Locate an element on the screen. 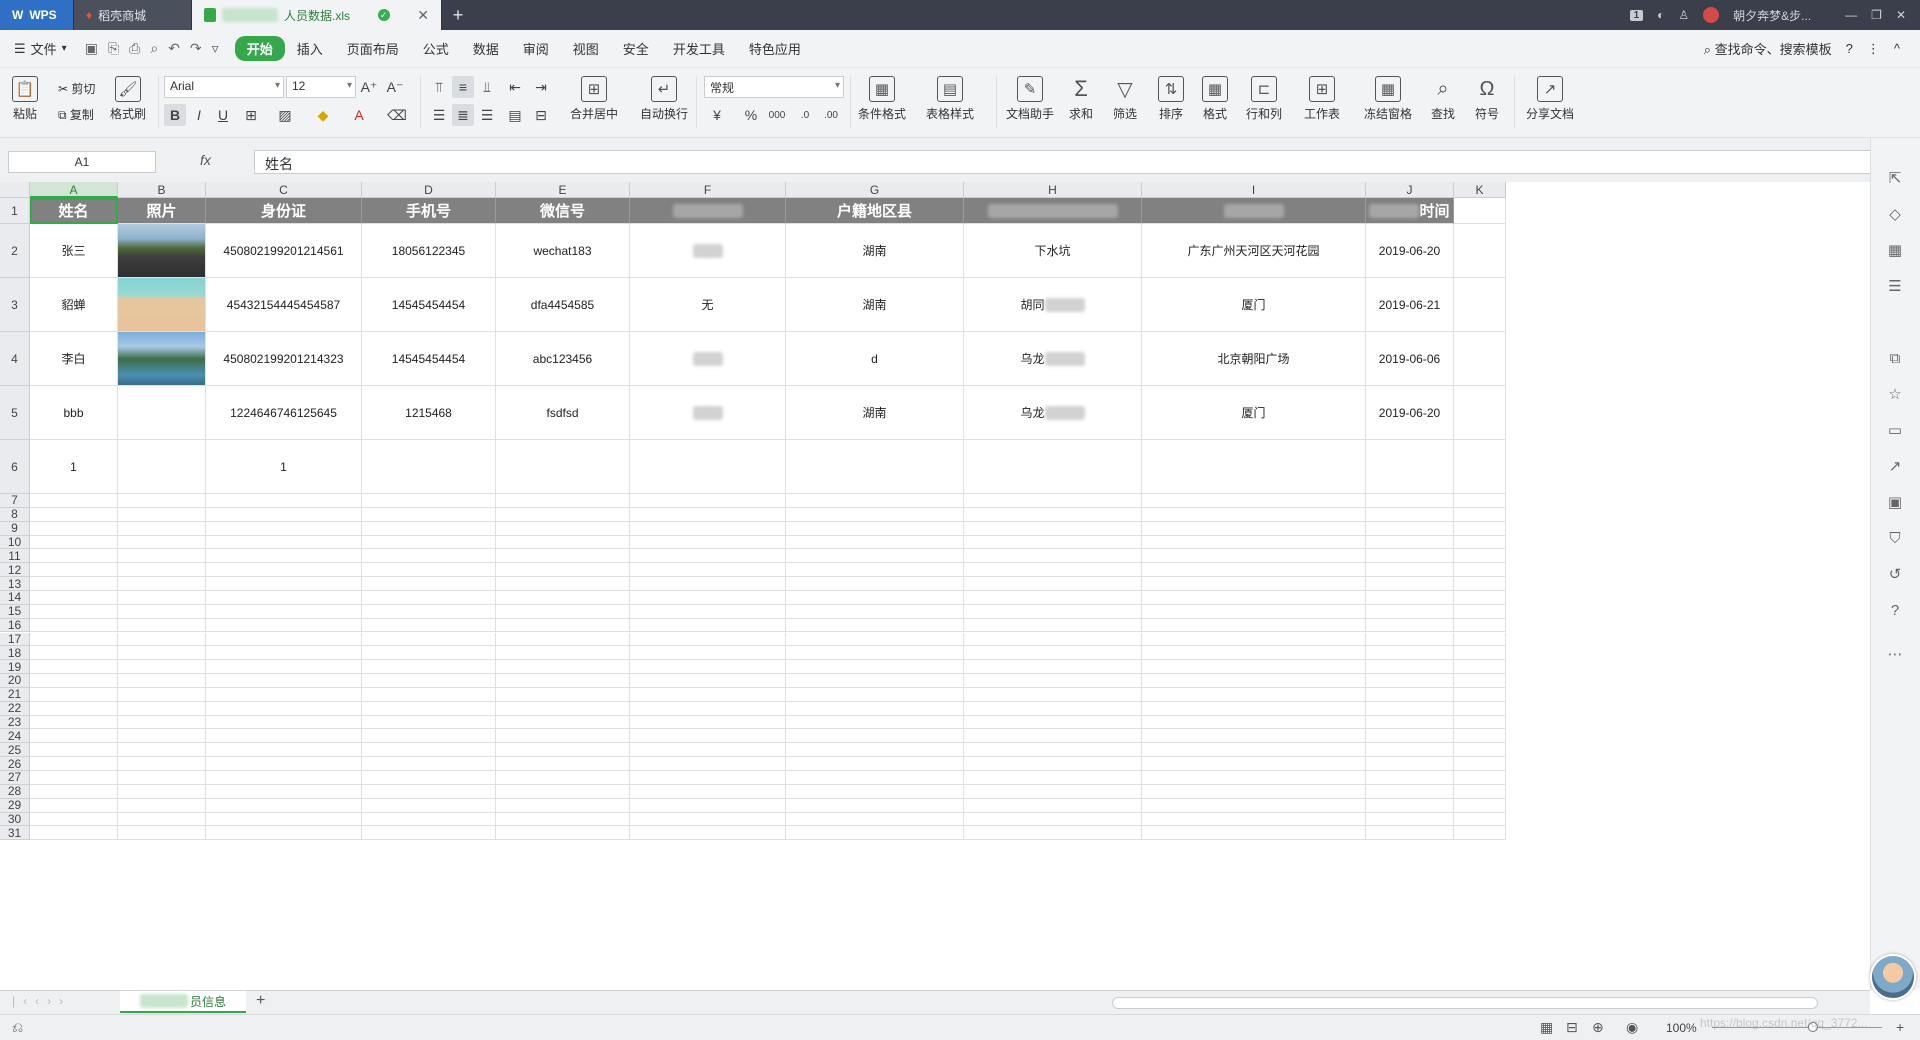 The height and width of the screenshot is (1040, 1920). help-circle-icon: ? is located at coordinates (1895, 611).